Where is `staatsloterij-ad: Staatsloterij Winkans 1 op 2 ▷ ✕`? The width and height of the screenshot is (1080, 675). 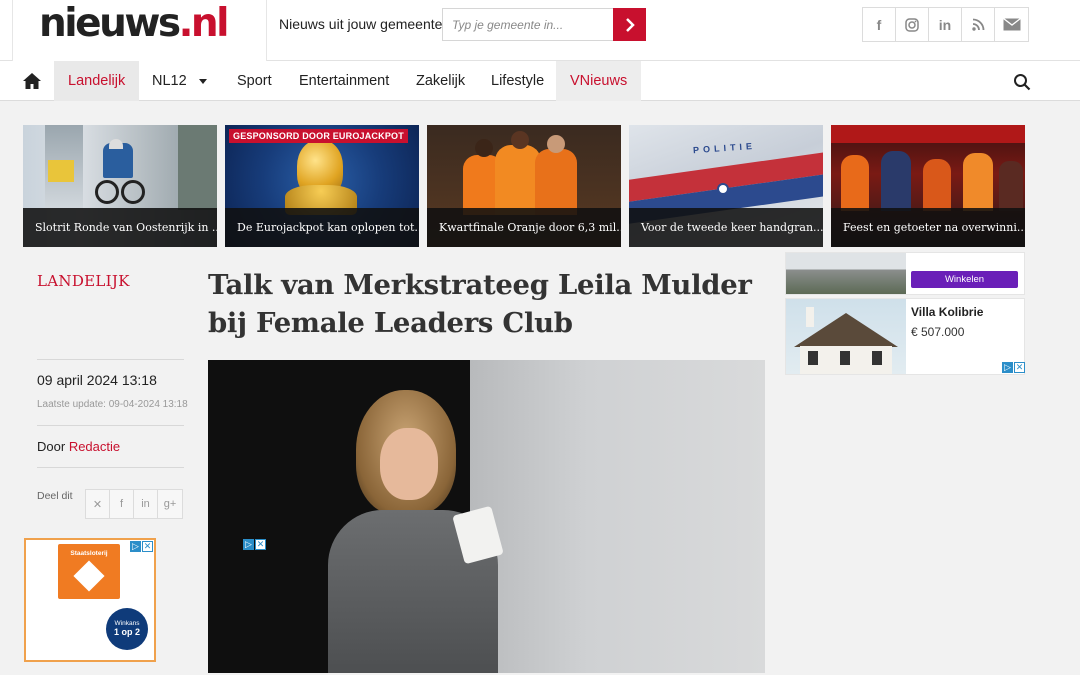
staatsloterij-ad: Staatsloterij Winkans 1 op 2 ▷ ✕ is located at coordinates (90, 600).